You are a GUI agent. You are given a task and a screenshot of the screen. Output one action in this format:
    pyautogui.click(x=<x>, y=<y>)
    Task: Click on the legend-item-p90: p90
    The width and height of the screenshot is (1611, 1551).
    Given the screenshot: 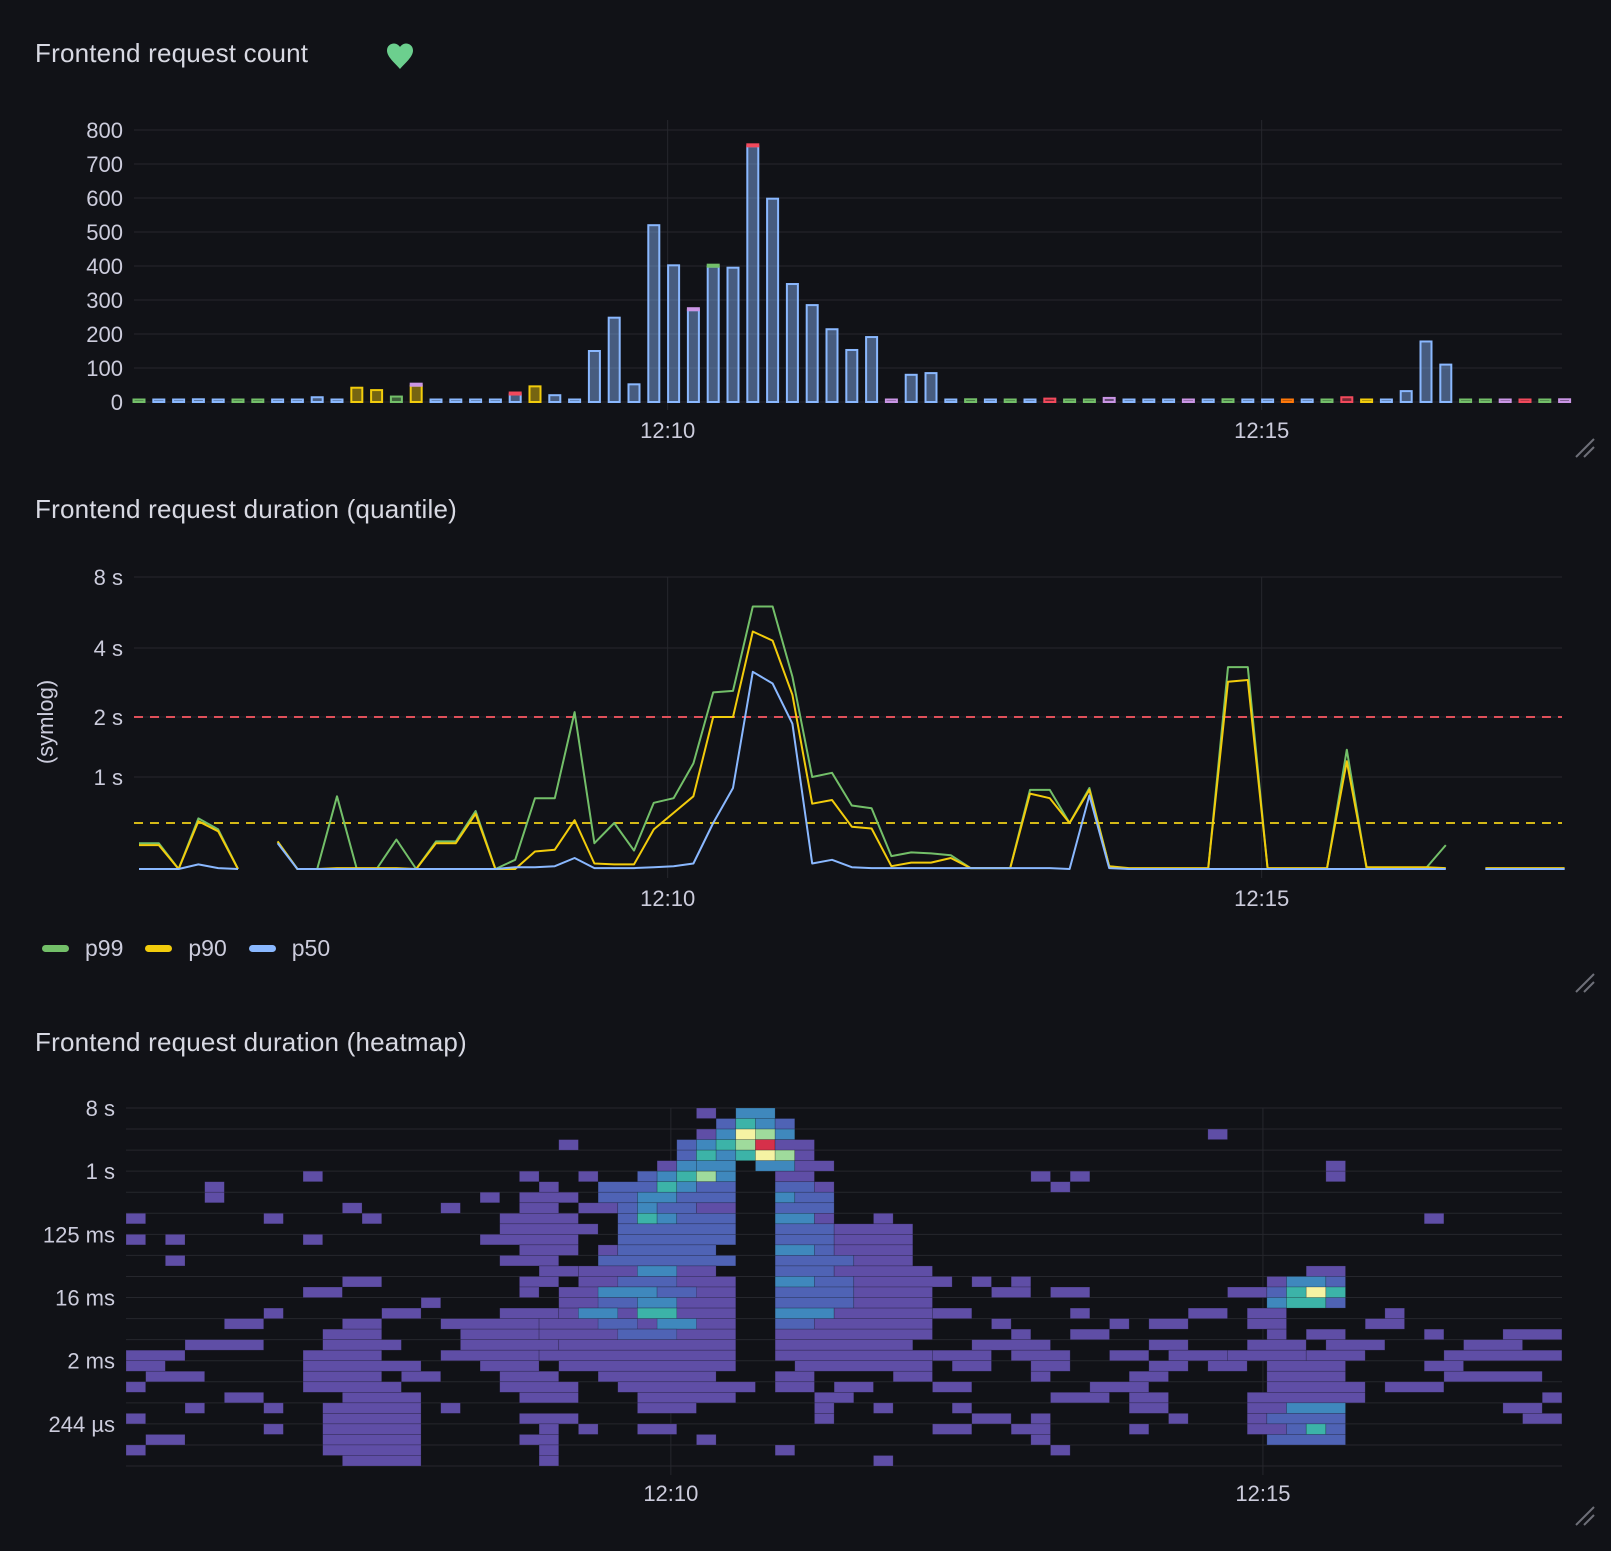 What is the action you would take?
    pyautogui.click(x=186, y=948)
    